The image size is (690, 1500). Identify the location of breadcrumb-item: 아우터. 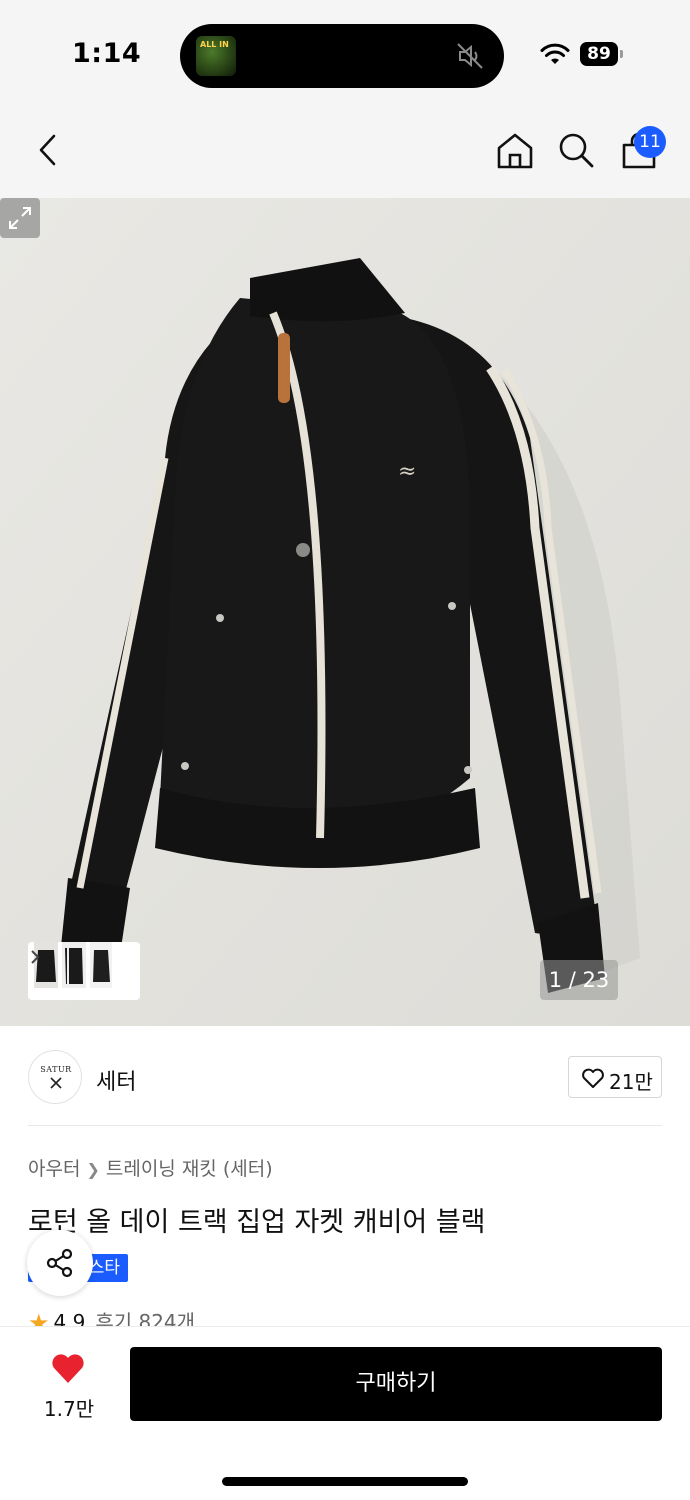
(54, 1169).